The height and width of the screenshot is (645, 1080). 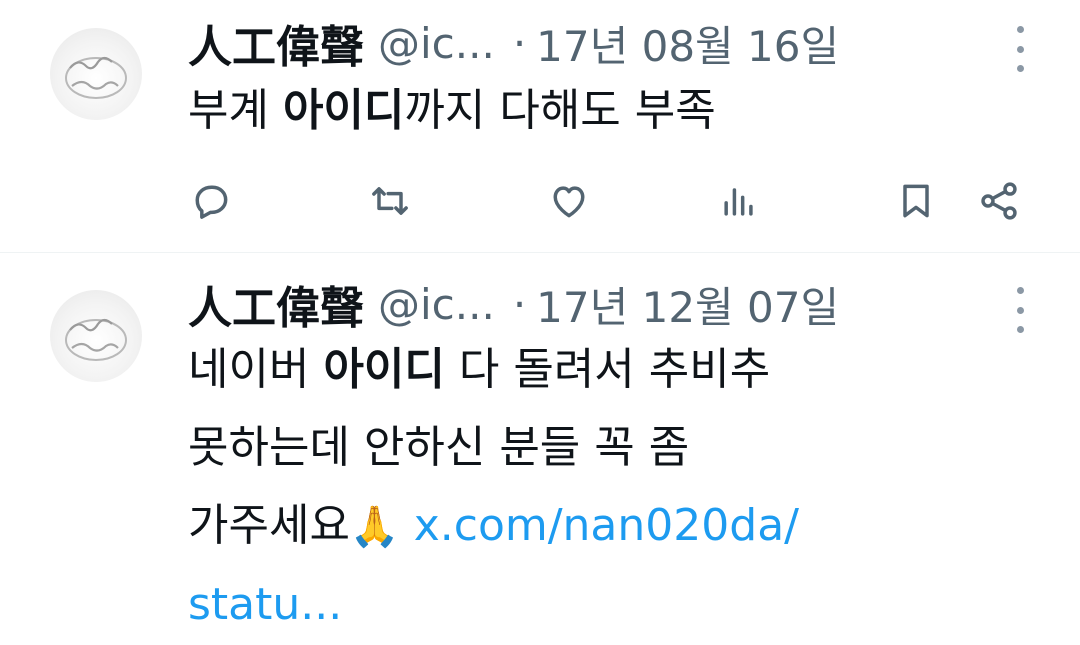 What do you see at coordinates (439, 447) in the screenshot?
I see `text-line: 못하는데 안하신 분들 꼭 좀` at bounding box center [439, 447].